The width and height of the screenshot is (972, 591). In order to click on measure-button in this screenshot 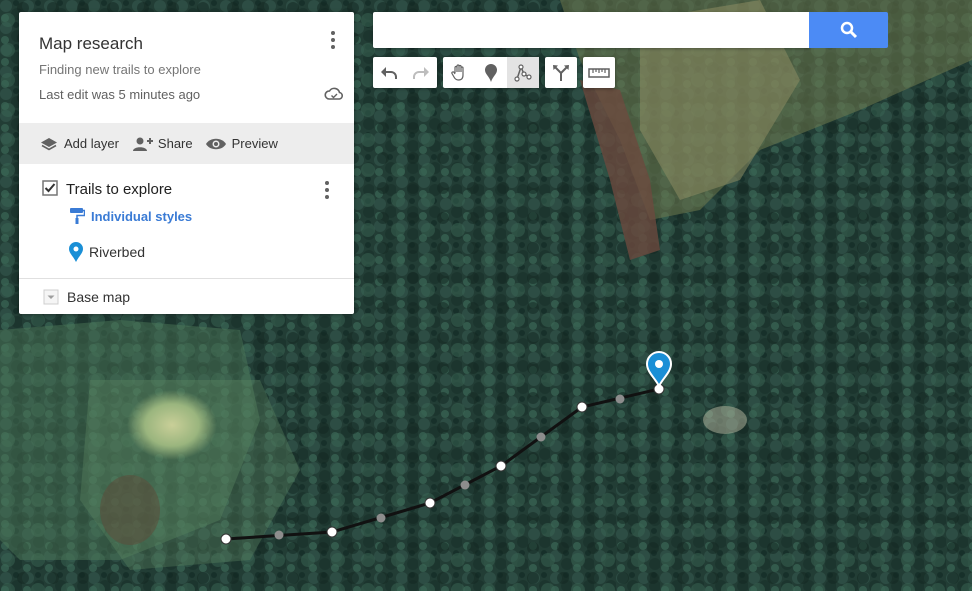, I will do `click(599, 72)`.